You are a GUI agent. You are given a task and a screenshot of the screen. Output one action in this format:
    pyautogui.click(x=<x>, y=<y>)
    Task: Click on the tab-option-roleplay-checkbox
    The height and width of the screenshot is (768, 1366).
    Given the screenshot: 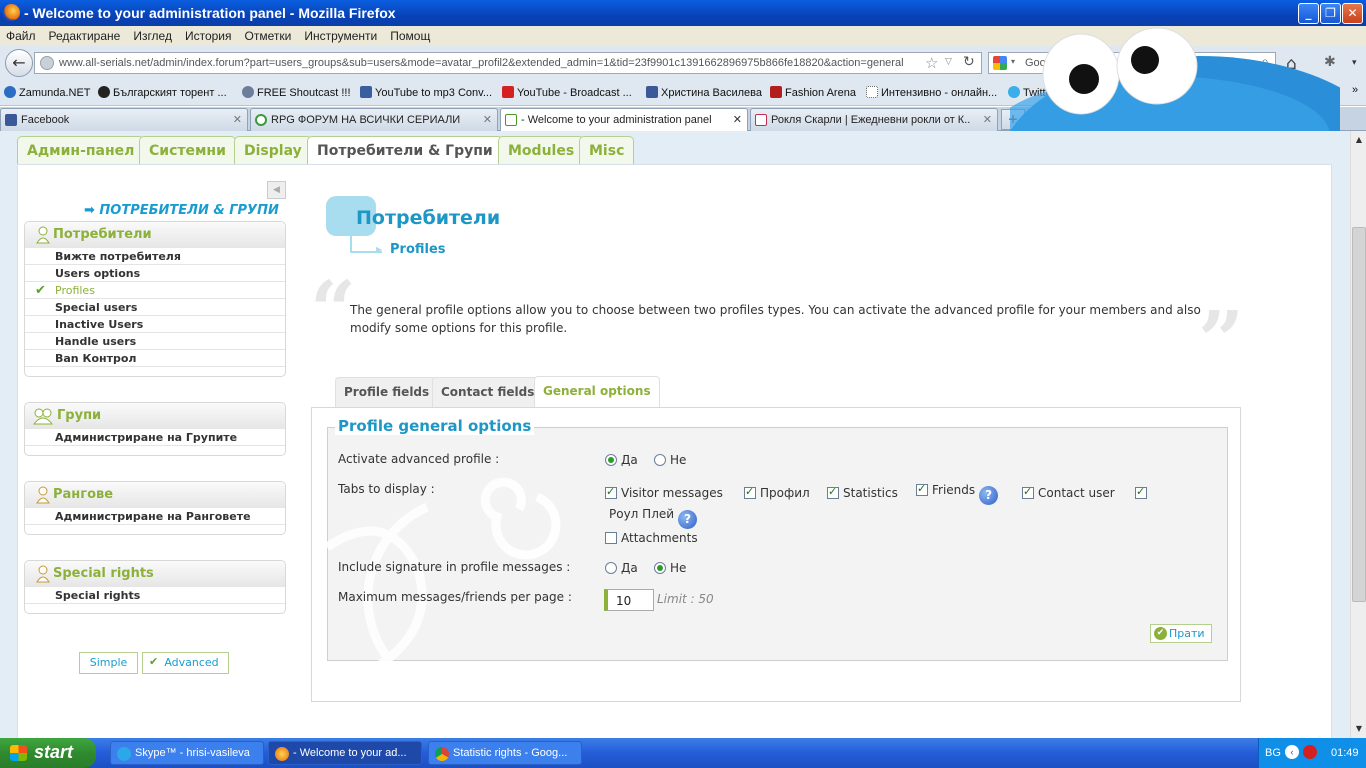 What is the action you would take?
    pyautogui.click(x=1143, y=492)
    